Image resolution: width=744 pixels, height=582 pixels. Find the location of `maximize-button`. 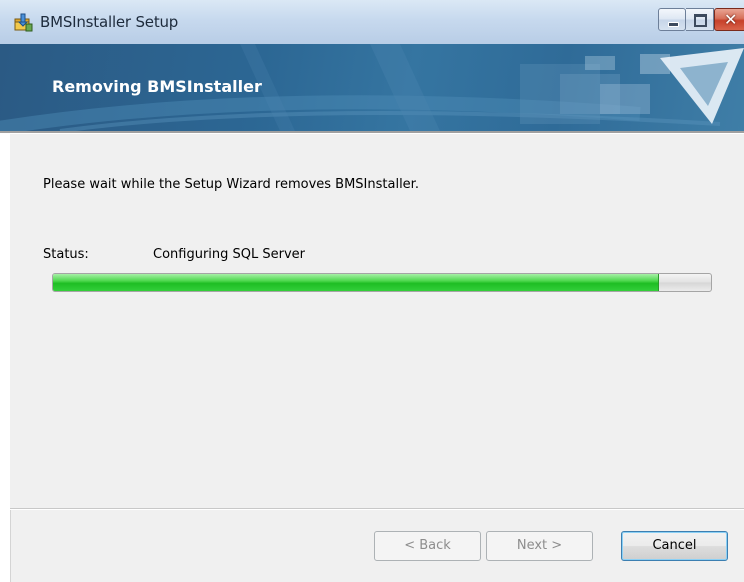

maximize-button is located at coordinates (700, 19).